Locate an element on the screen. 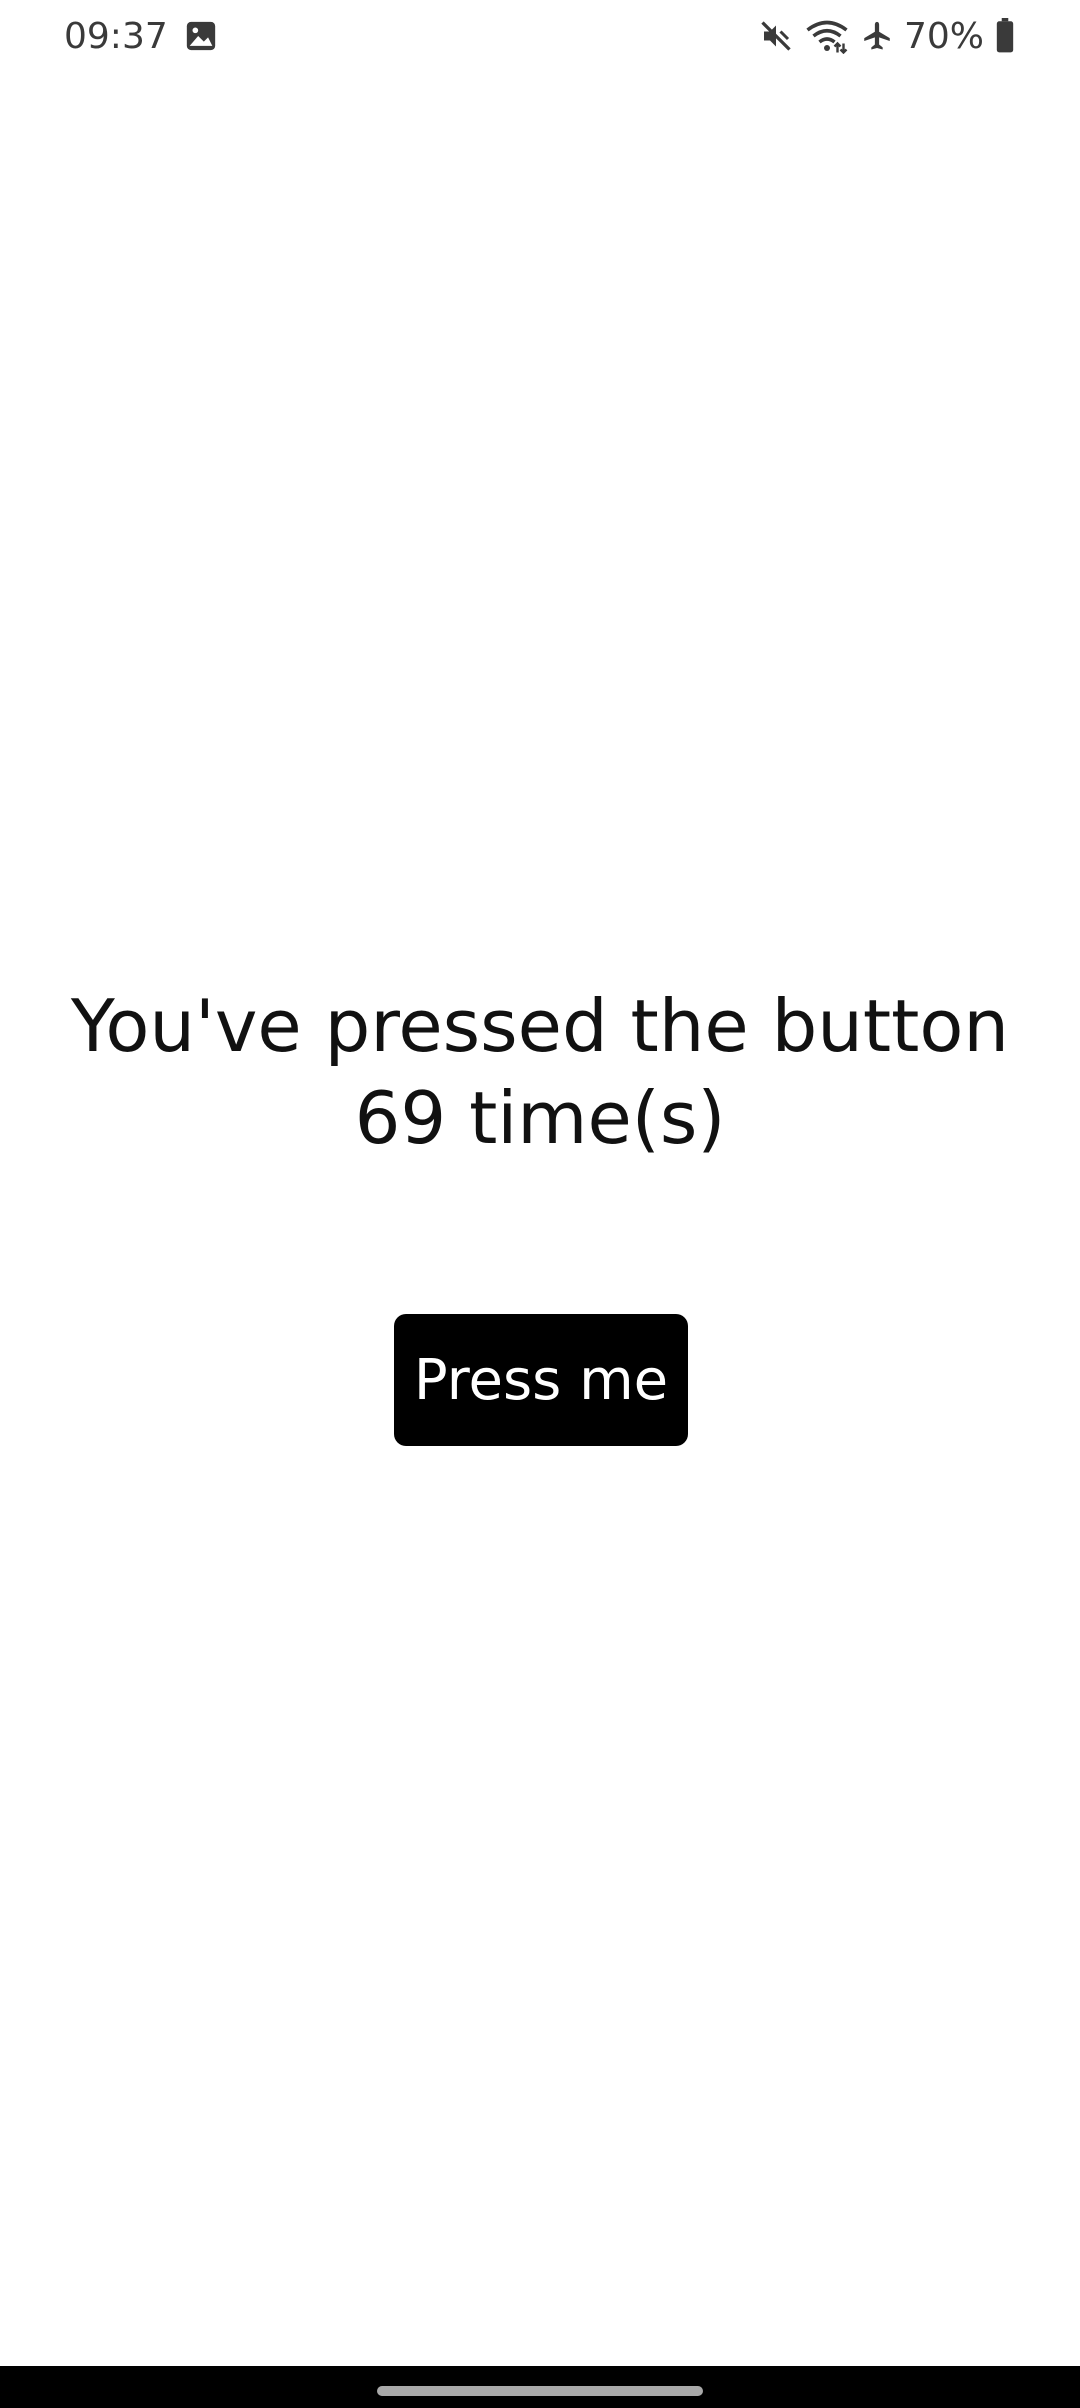 The image size is (1080, 2408). status-right: 70% is located at coordinates (887, 36).